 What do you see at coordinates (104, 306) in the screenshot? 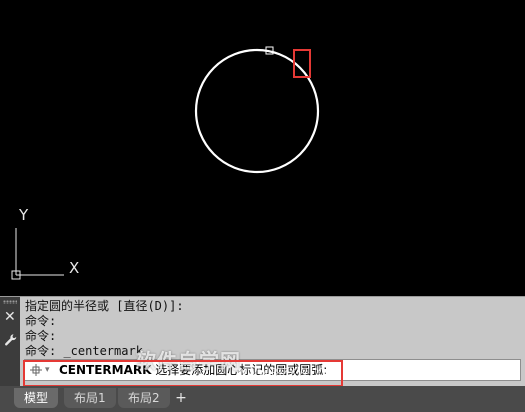
I see `history-line: 指定圆的半径或 [直径(D)]:` at bounding box center [104, 306].